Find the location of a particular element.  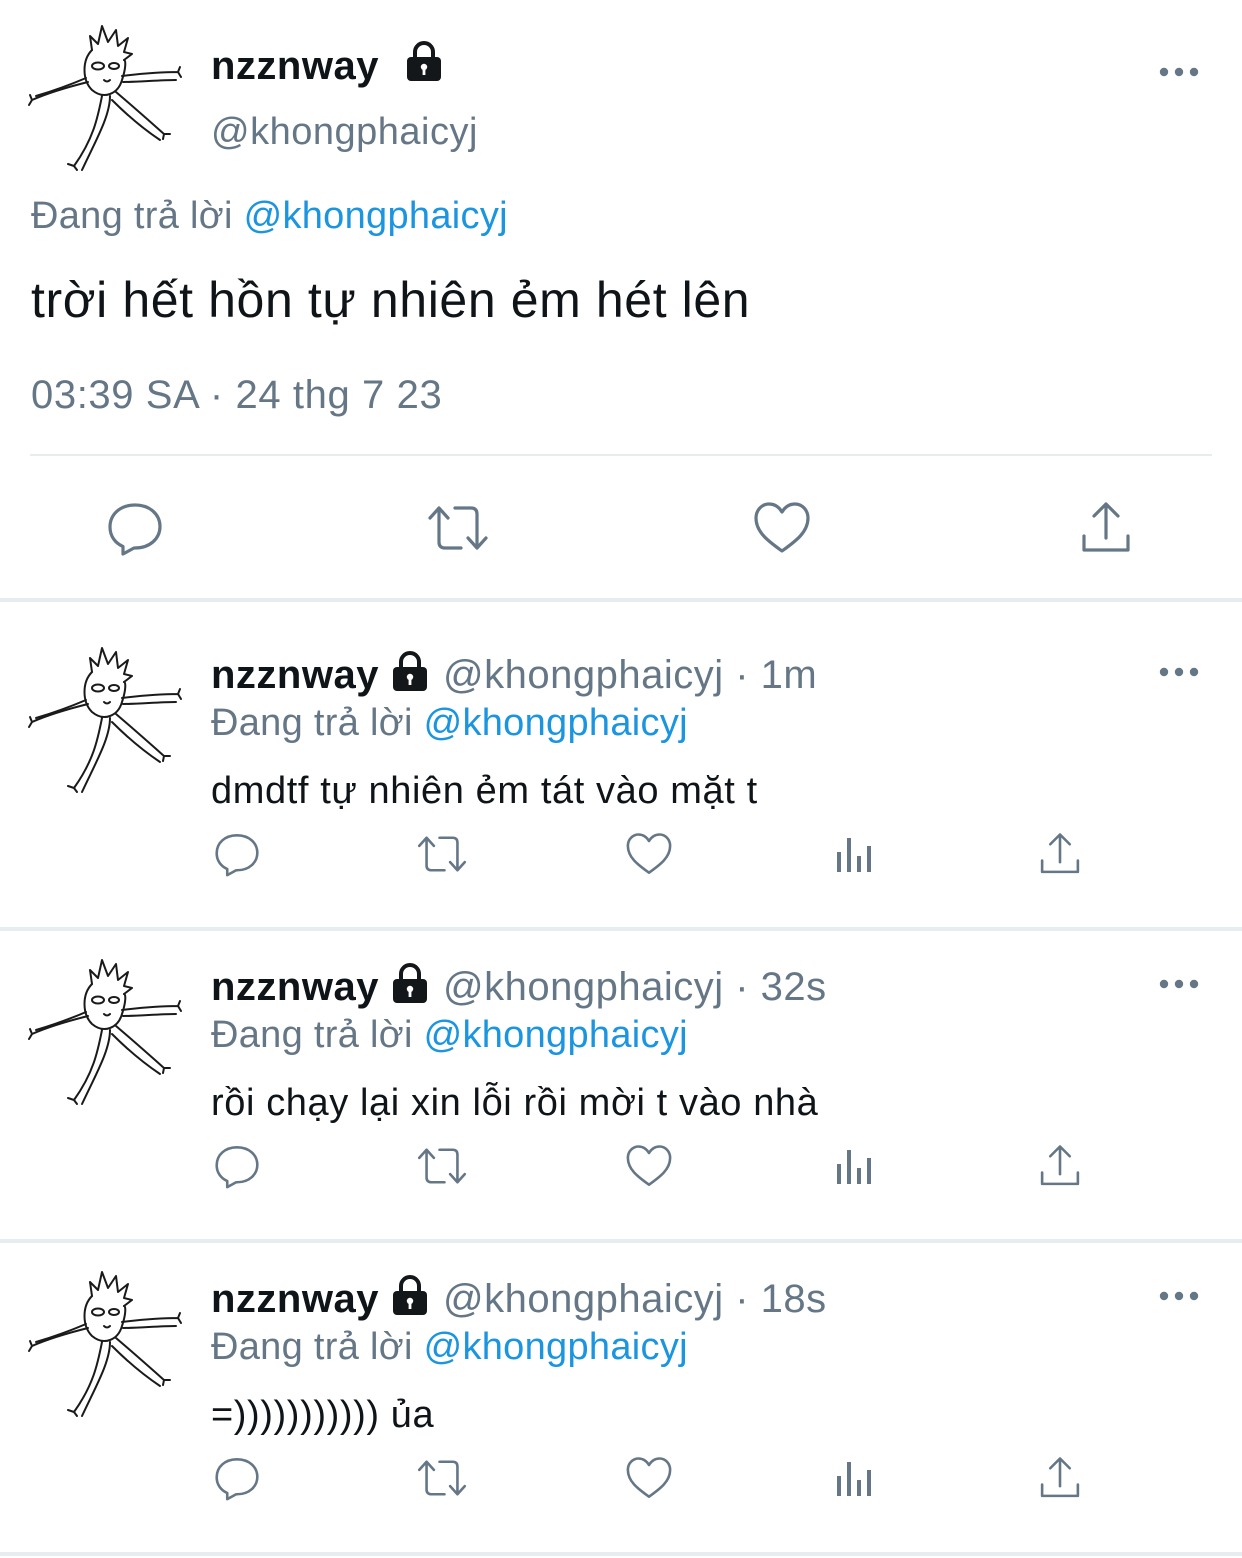

tweet-text: trời hết hồn tự nhiên ẻm hét lên is located at coordinates (391, 300).